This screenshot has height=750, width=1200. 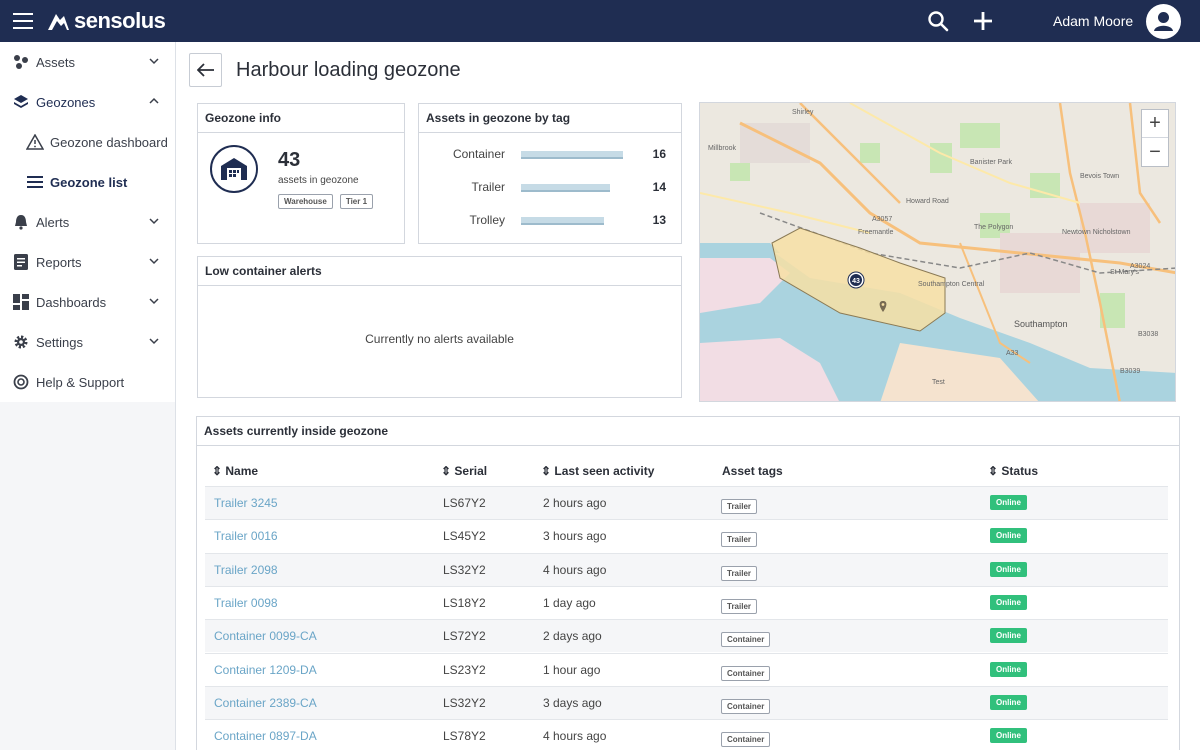 I want to click on tag-badge: Tier 1, so click(x=356, y=201).